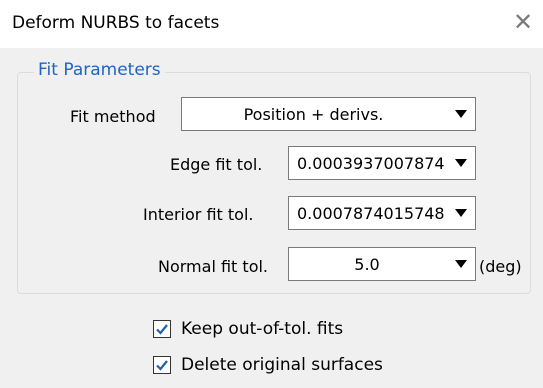 The image size is (543, 388). I want to click on edge-fit-tol-combo: 0.0003937007874, so click(382, 163).